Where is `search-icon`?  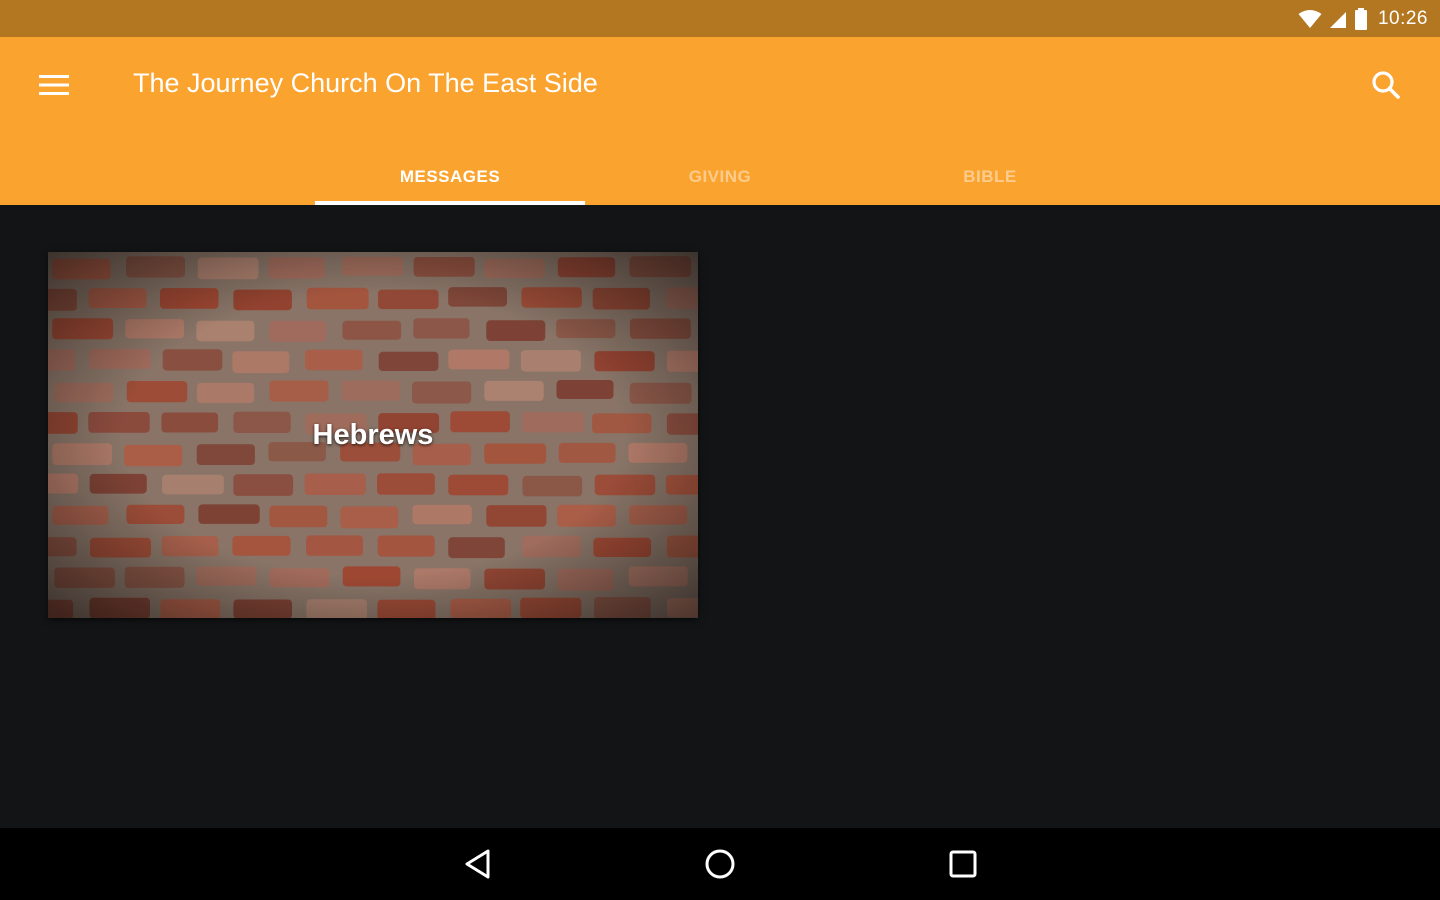 search-icon is located at coordinates (1386, 85).